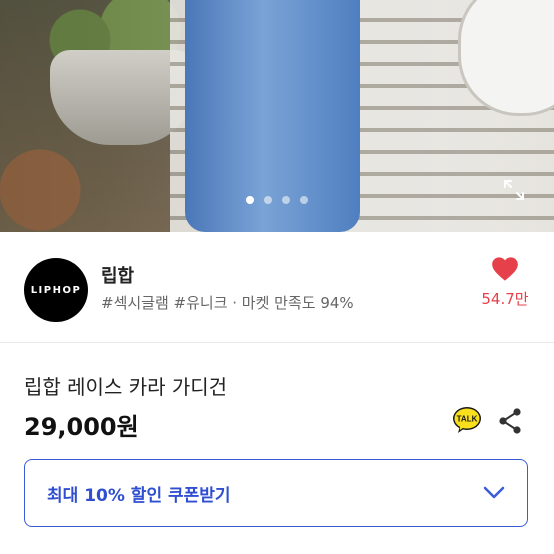  I want to click on fullscreen-icon, so click(514, 190).